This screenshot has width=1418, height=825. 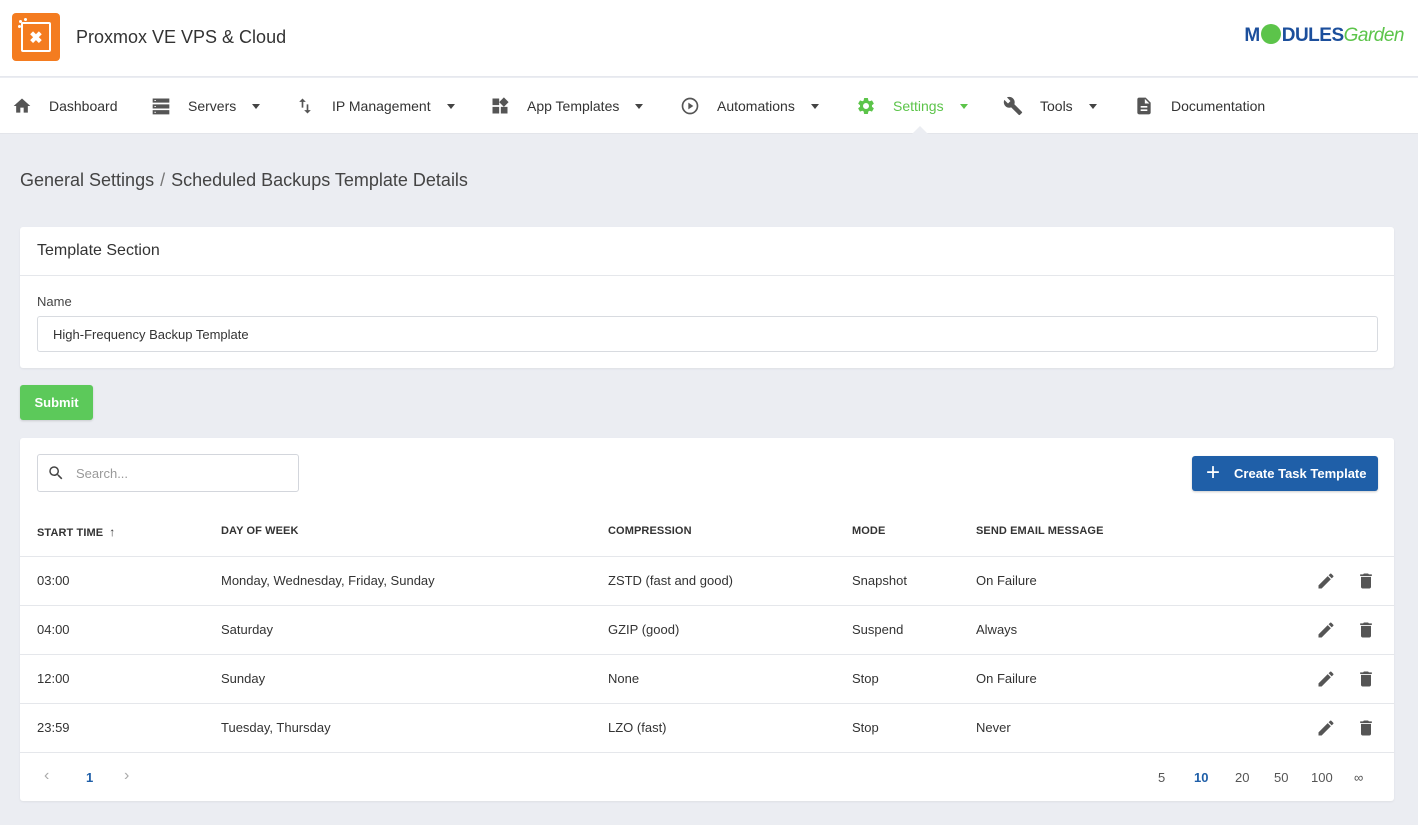 I want to click on page-size-option-all: ∞, so click(x=1358, y=777).